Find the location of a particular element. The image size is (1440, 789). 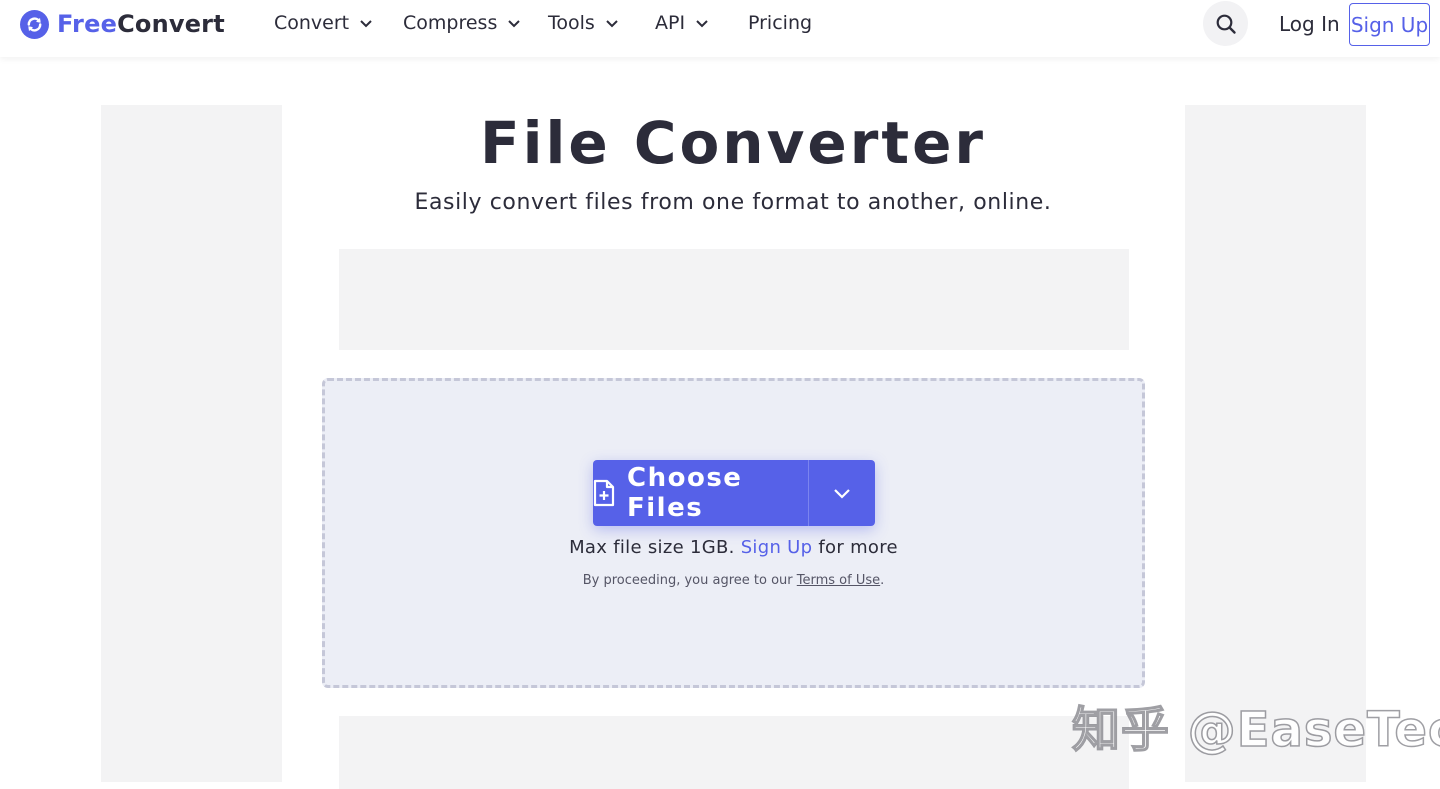

choose-files-label: Choose Files is located at coordinates (685, 493).